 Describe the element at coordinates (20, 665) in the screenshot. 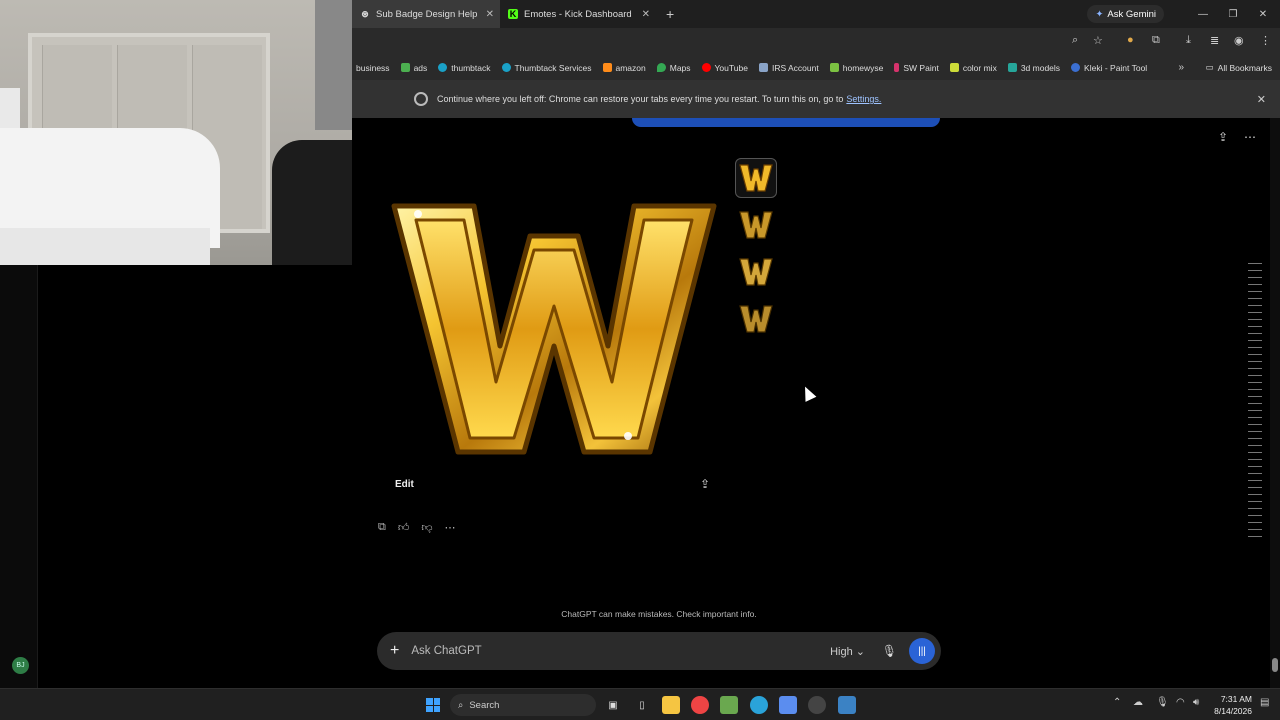

I see `avatar: BJ` at that location.